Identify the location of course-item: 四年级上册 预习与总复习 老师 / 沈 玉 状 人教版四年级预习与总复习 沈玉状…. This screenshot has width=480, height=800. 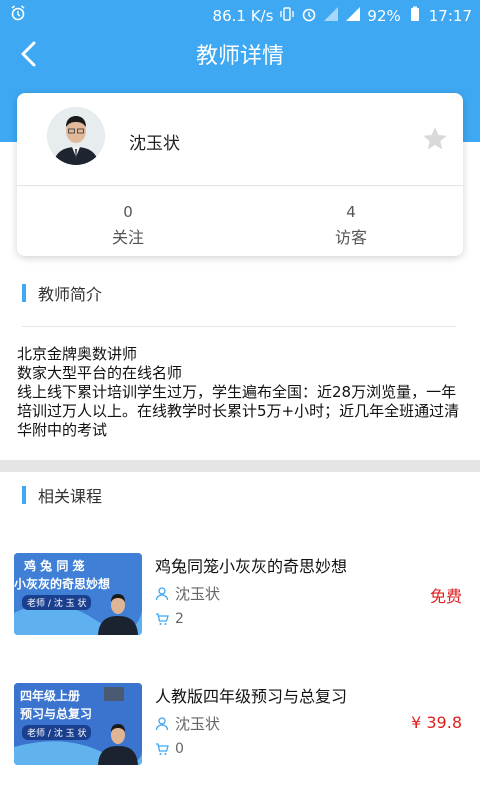
(240, 728).